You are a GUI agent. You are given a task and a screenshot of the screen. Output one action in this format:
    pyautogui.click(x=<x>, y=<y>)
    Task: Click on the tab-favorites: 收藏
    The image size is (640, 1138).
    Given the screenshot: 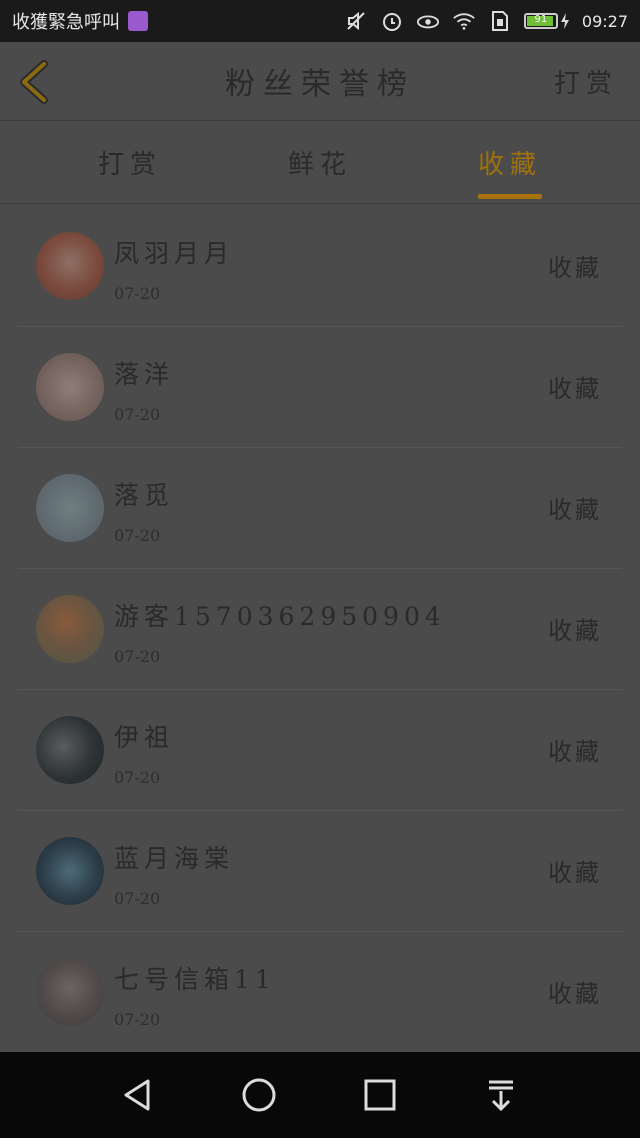 What is the action you would take?
    pyautogui.click(x=510, y=162)
    